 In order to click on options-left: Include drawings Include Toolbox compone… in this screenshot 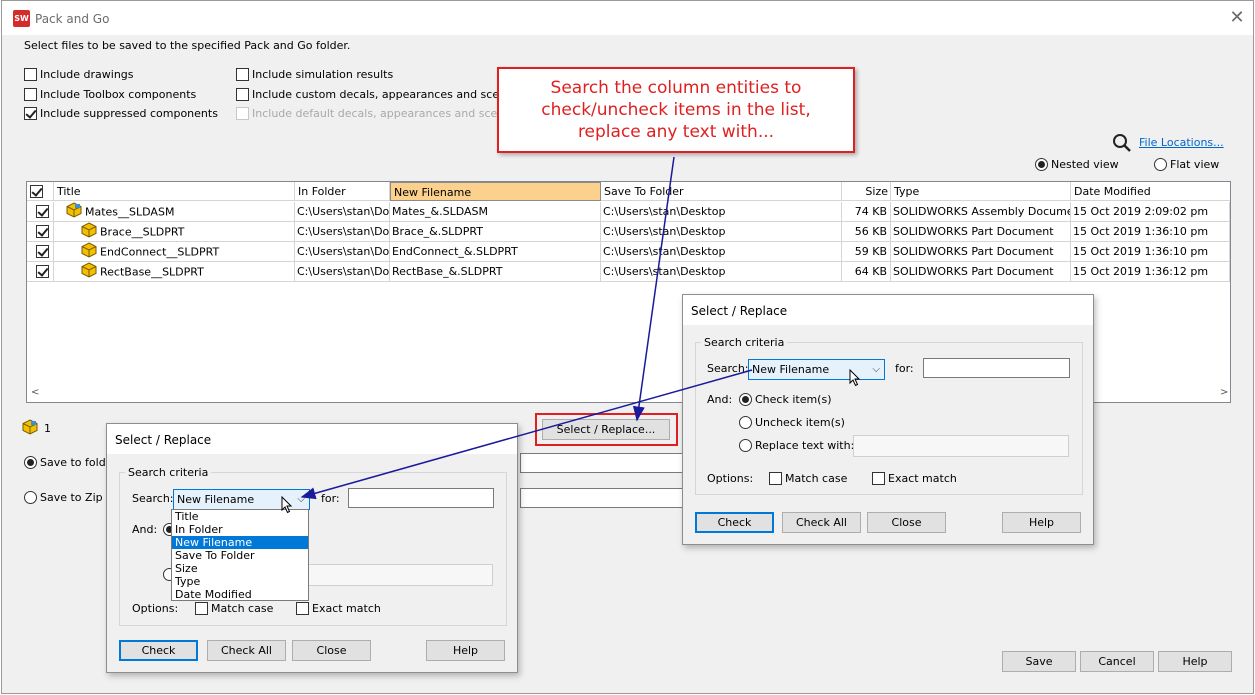, I will do `click(121, 94)`.